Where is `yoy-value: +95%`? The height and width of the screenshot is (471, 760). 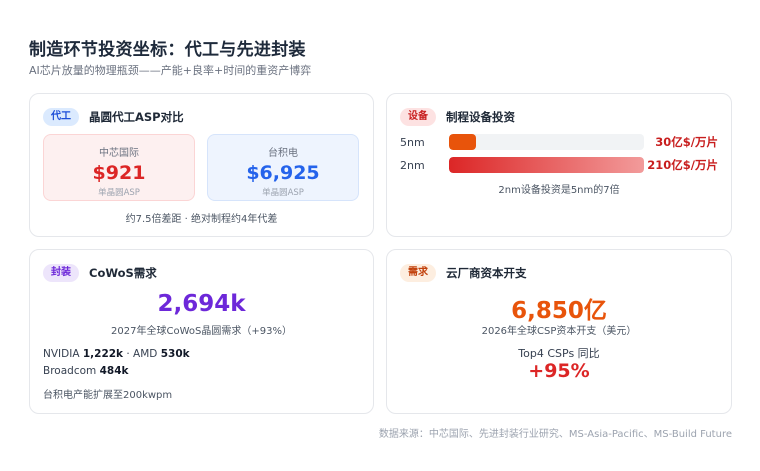
yoy-value: +95% is located at coordinates (559, 371).